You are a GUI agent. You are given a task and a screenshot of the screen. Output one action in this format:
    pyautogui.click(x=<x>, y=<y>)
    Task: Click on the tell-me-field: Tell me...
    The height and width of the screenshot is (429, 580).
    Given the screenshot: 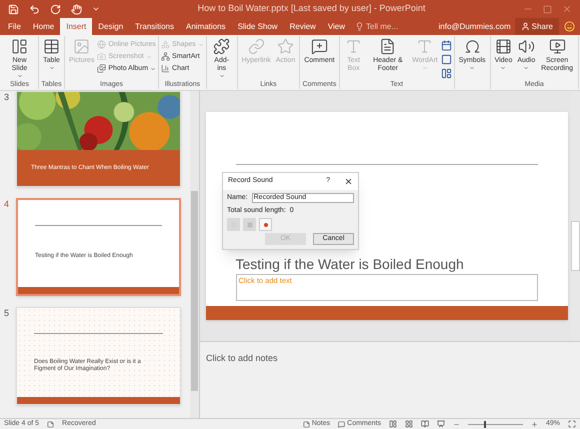 What is the action you would take?
    pyautogui.click(x=376, y=26)
    